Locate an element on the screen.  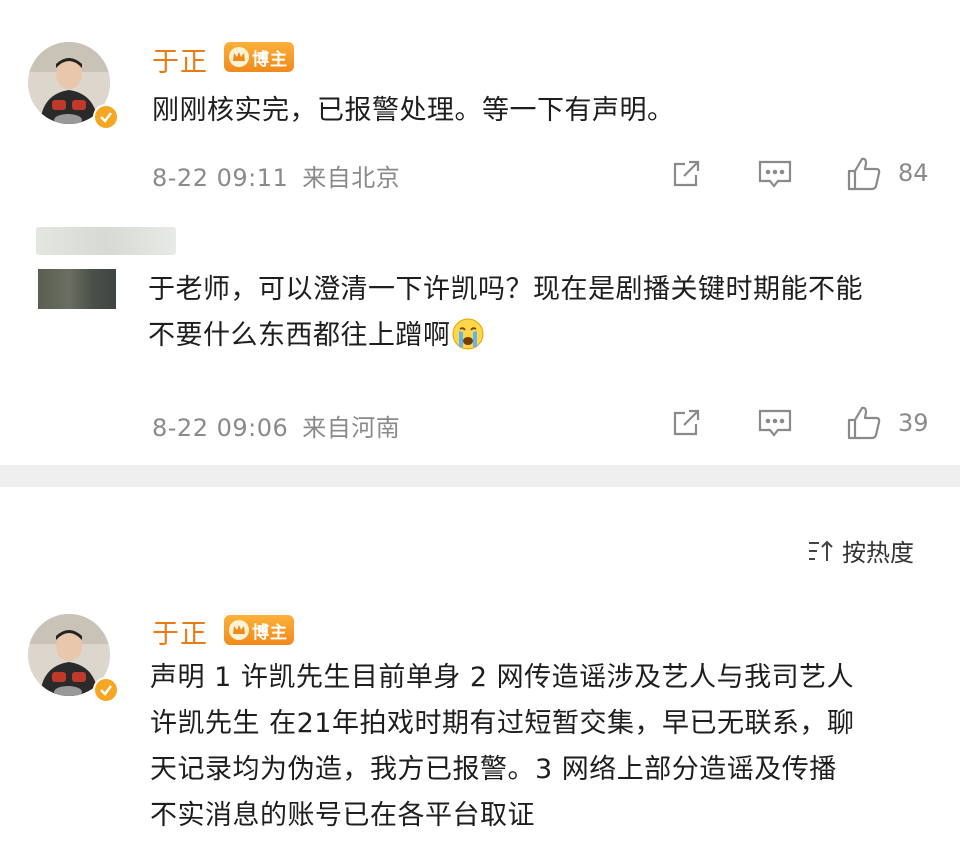
section-divider is located at coordinates (480, 476).